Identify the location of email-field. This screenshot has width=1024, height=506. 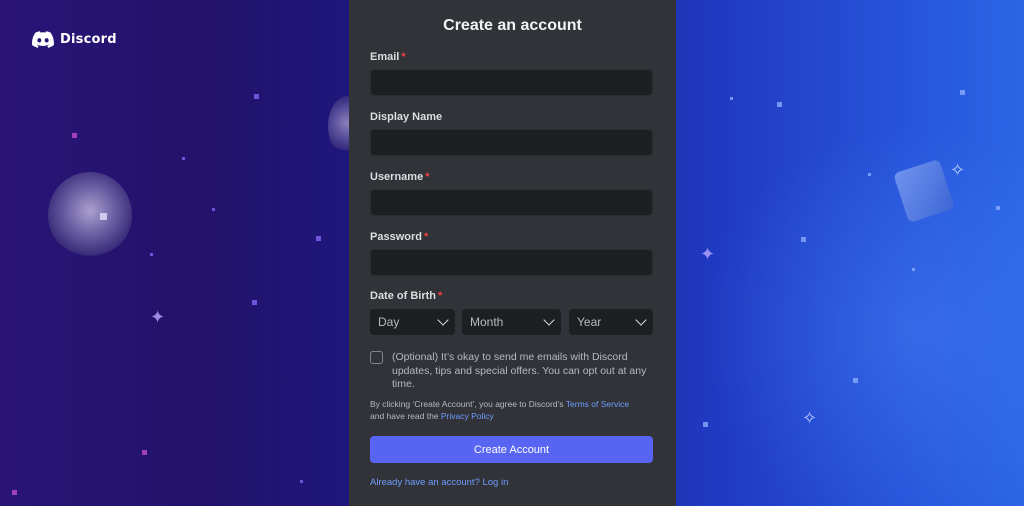
(511, 82).